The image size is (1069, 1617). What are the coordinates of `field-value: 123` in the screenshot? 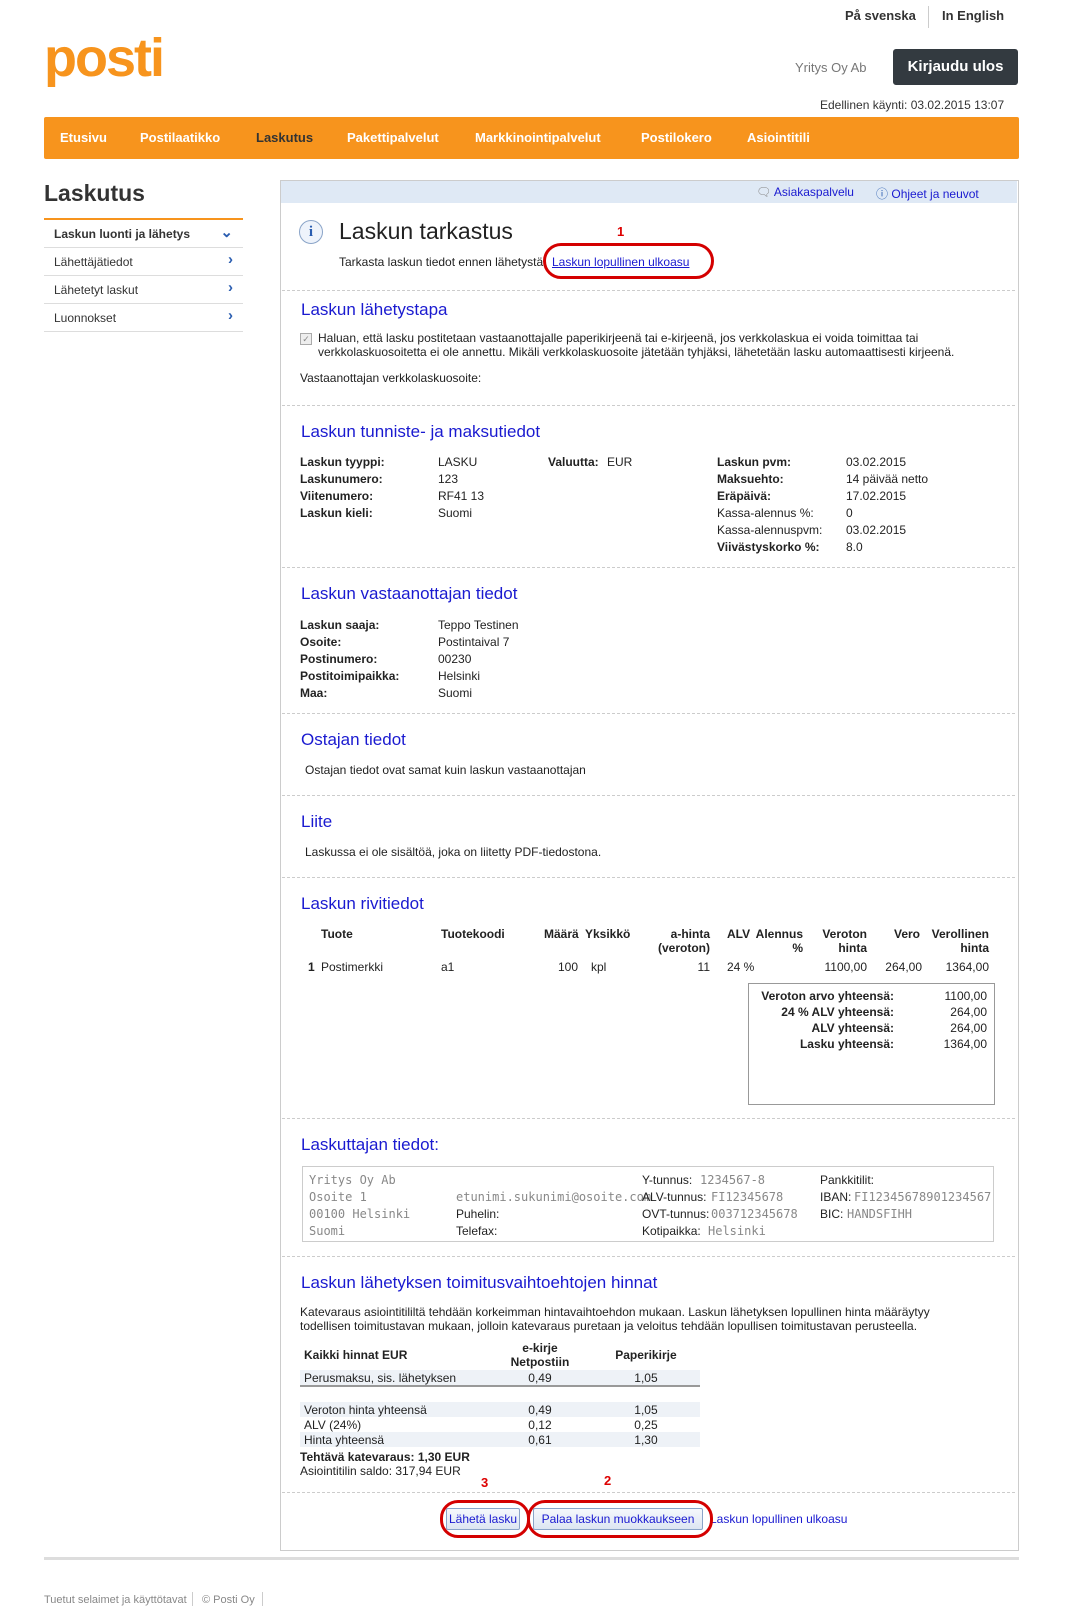 It's located at (448, 479).